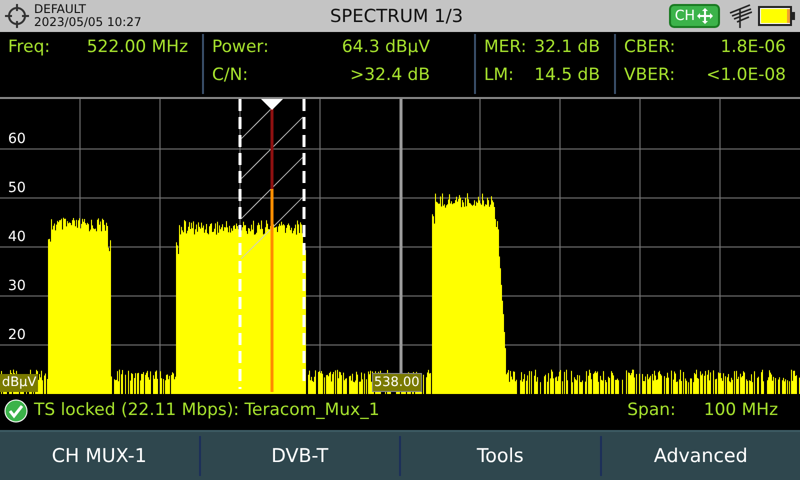 The width and height of the screenshot is (800, 480). I want to click on measurement-label: C/N:, so click(230, 76).